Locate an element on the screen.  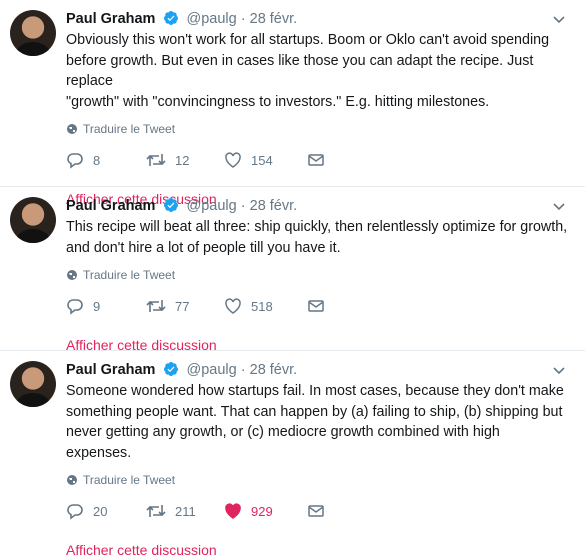
tweet-actions: 8 12 154 is located at coordinates (317, 161).